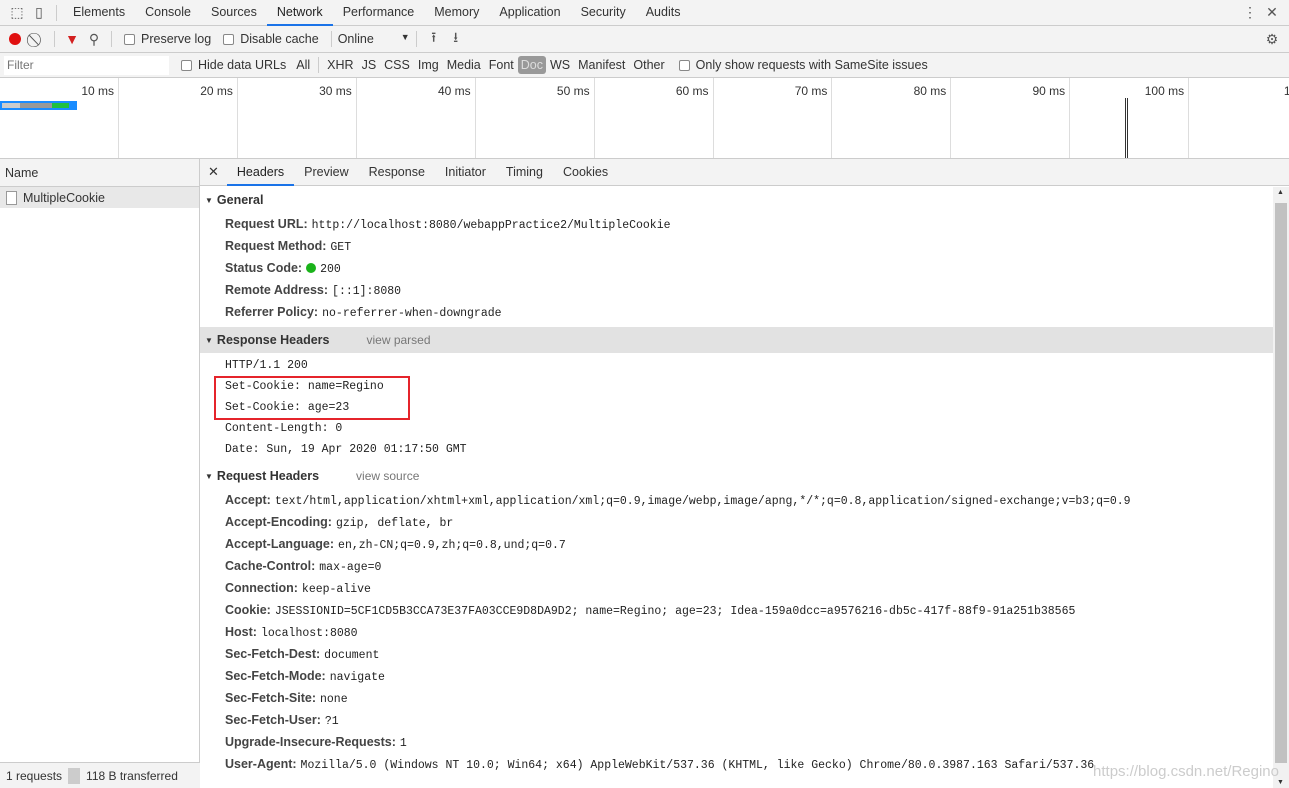  Describe the element at coordinates (168, 13) in the screenshot. I see `tab-console: Console` at that location.